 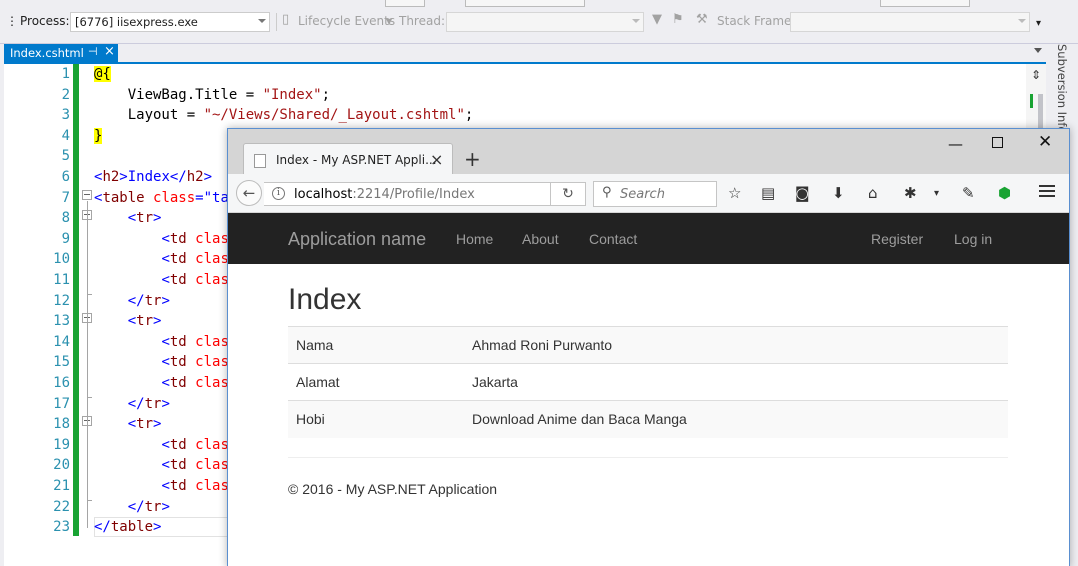 I want to click on line-number: 20, so click(x=61, y=465).